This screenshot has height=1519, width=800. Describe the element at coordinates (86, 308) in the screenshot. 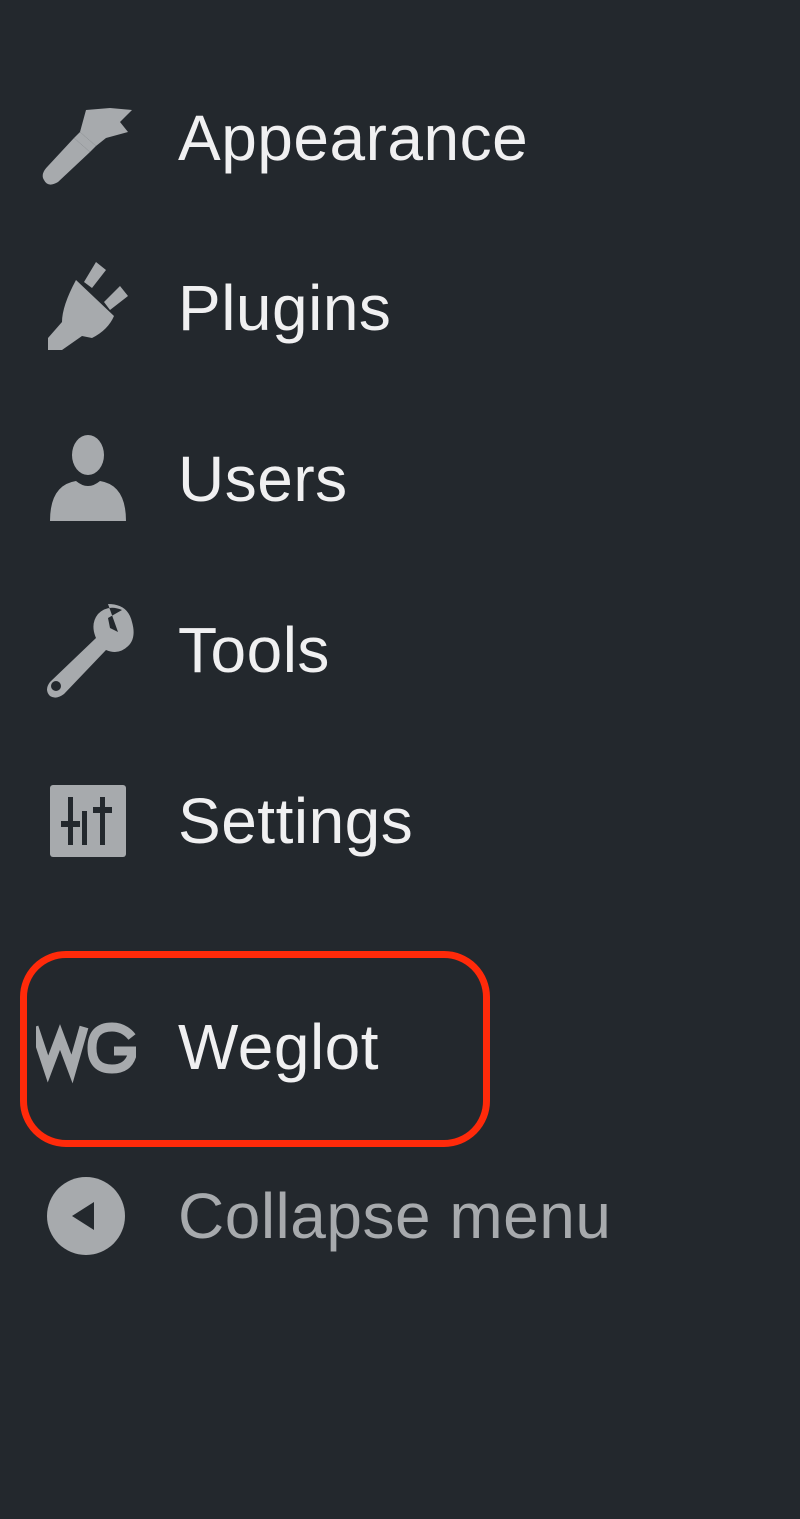

I see `plug-icon` at that location.